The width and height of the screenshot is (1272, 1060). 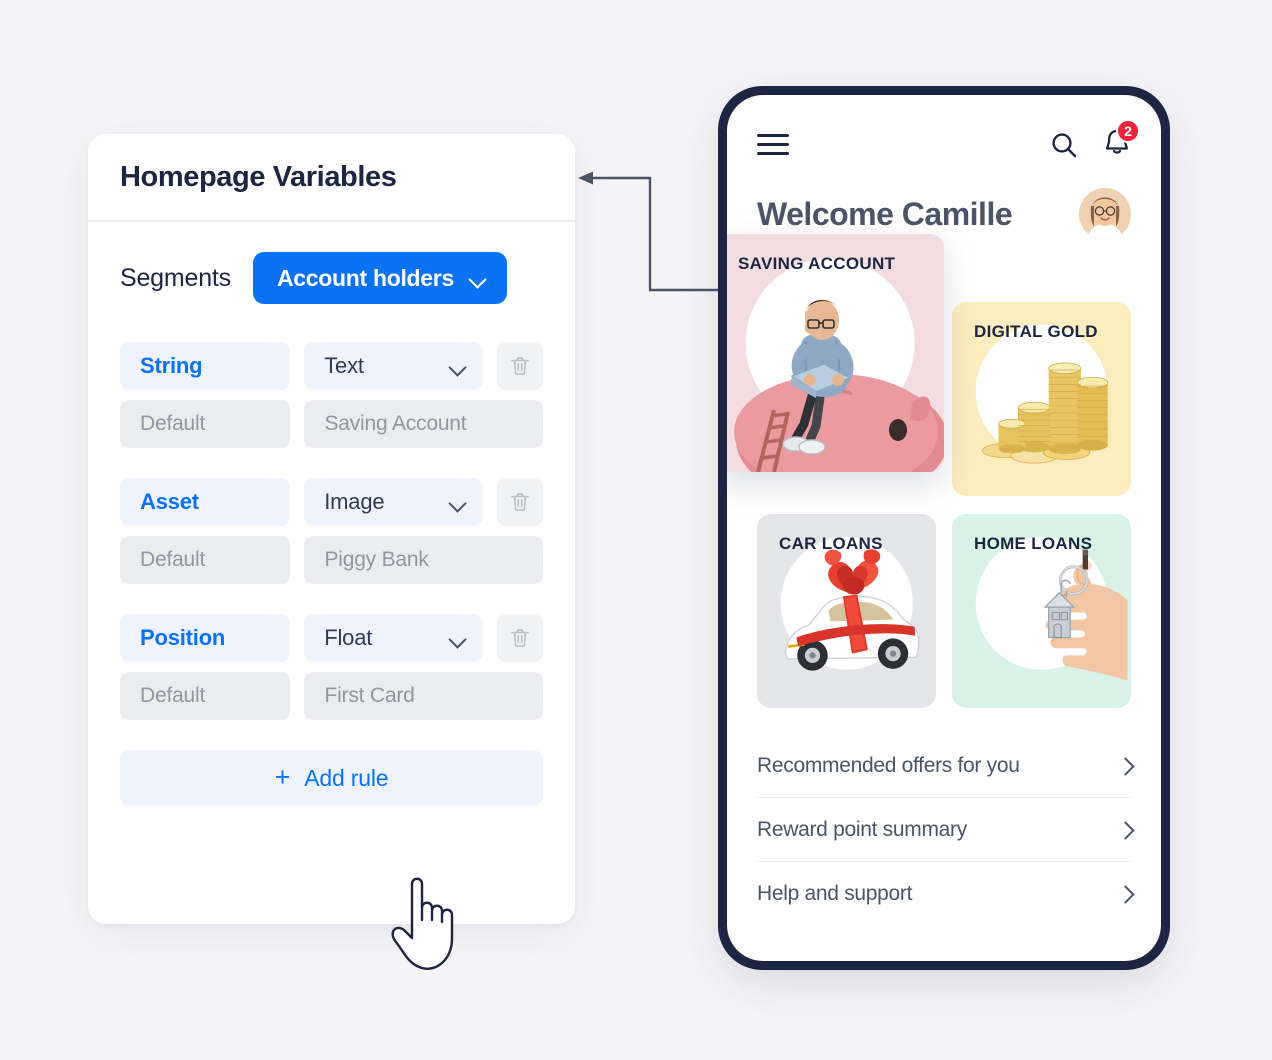 I want to click on offer-card-saving-account: SAVING ACCOUNT, so click(x=835, y=353).